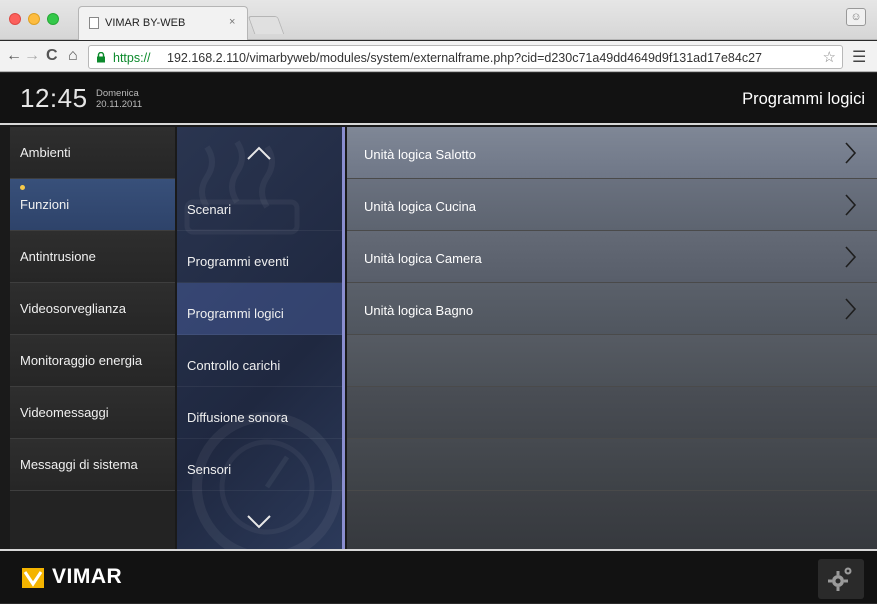  I want to click on browser-tab: VIMAR BY-WEB ×, so click(163, 23).